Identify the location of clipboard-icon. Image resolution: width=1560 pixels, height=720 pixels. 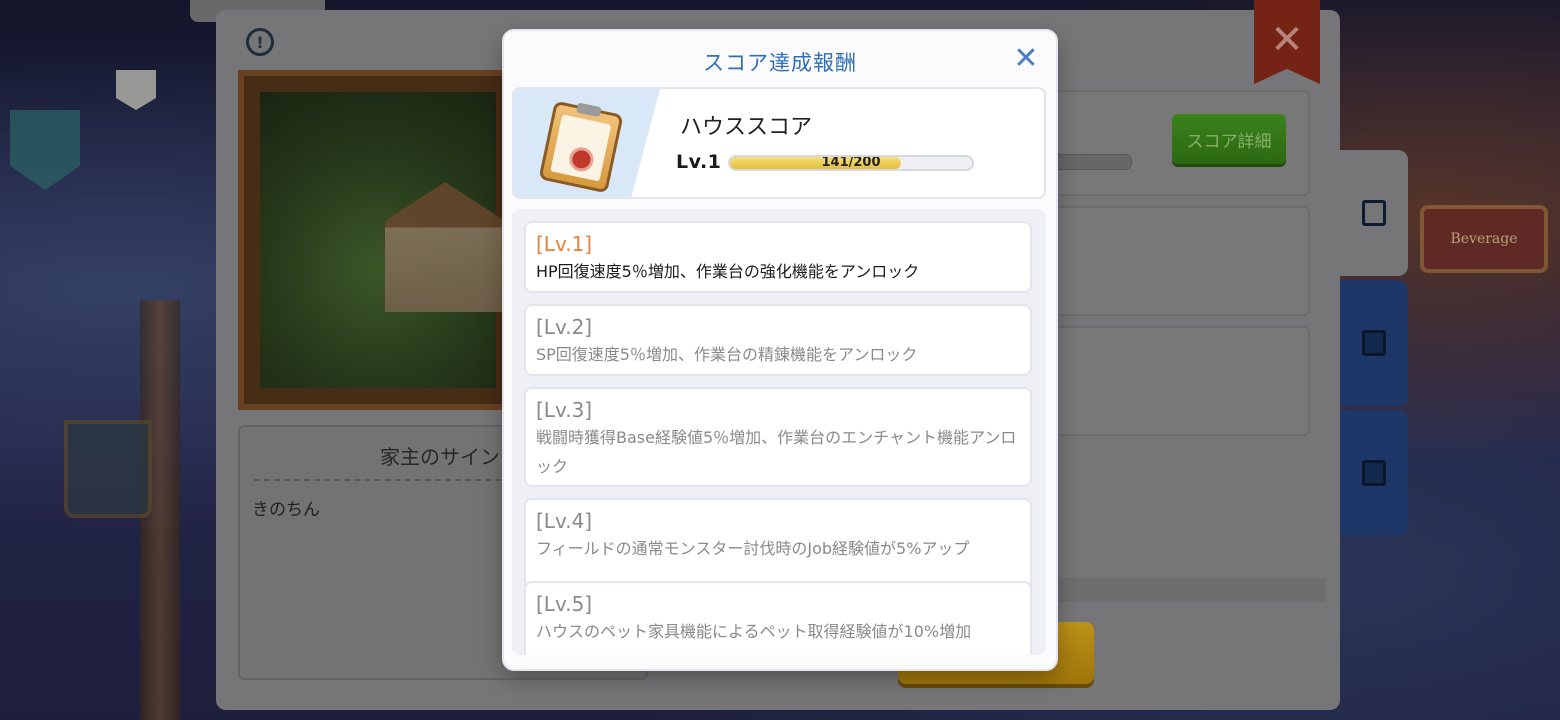
(581, 147).